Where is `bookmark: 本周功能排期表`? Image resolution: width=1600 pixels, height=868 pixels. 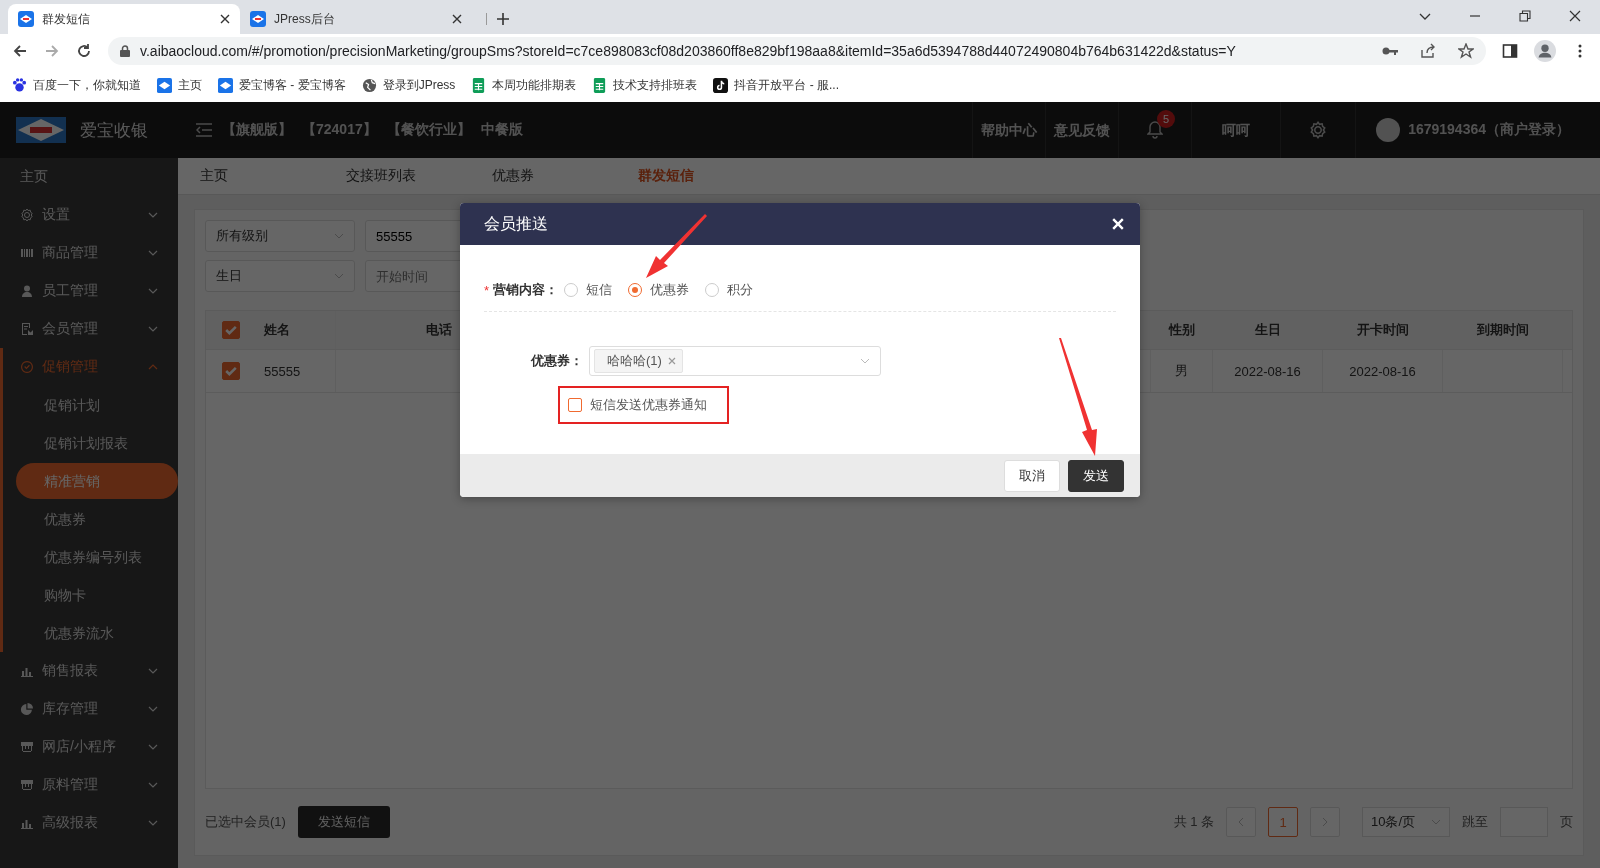
bookmark: 本周功能排期表 is located at coordinates (524, 85).